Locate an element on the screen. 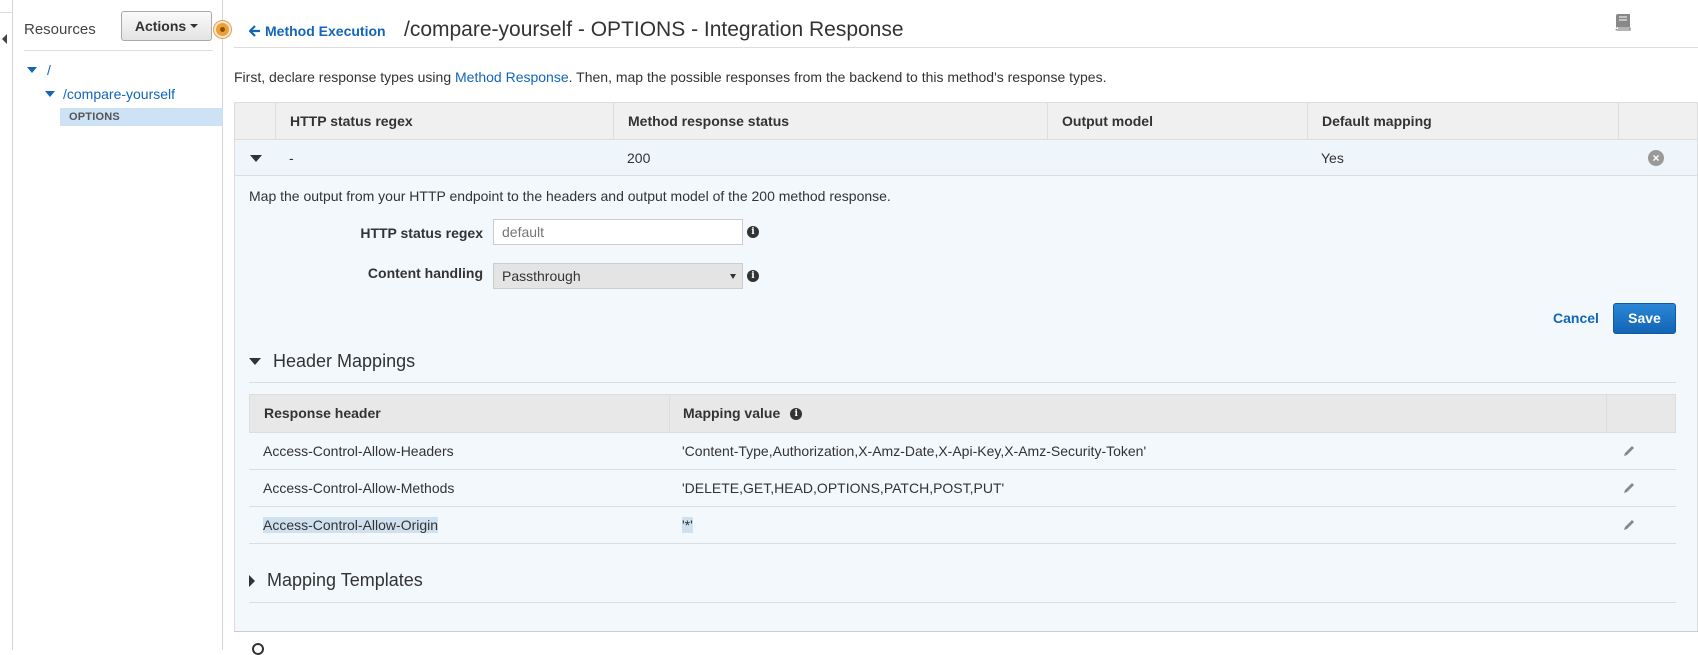 This screenshot has width=1698, height=655. header-divider is located at coordinates (966, 47).